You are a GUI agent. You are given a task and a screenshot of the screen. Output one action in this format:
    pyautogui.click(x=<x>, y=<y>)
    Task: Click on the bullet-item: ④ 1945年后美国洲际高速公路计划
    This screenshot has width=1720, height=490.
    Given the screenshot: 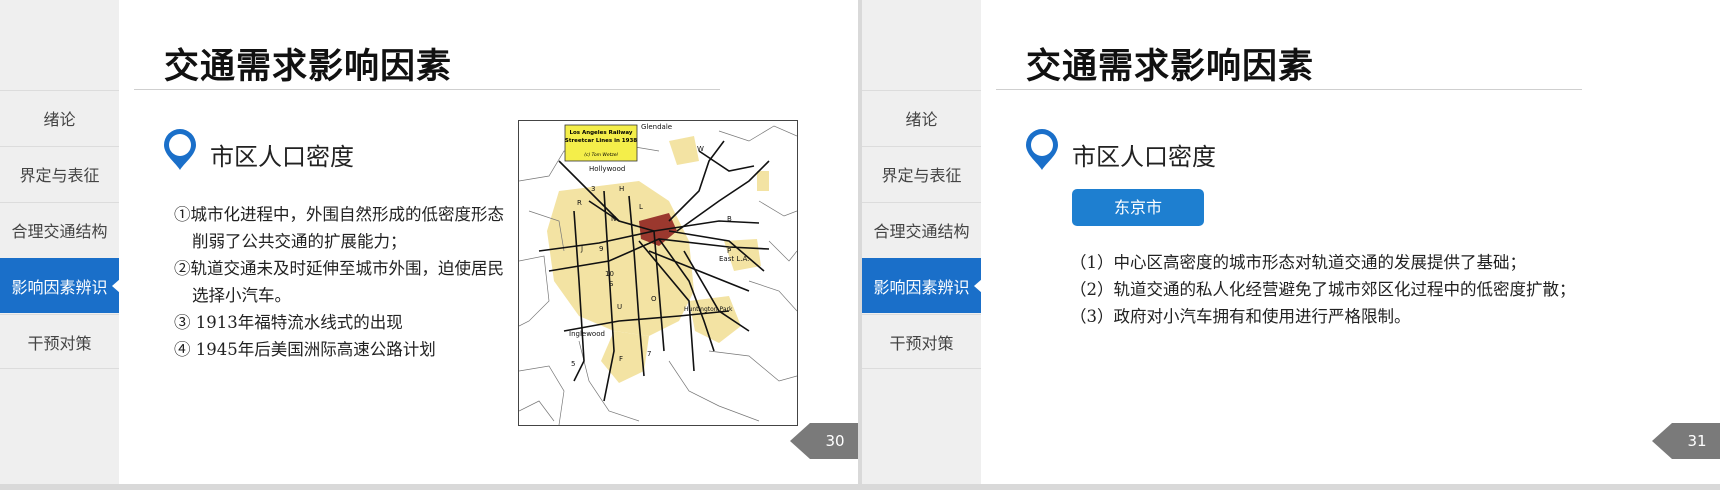 What is the action you would take?
    pyautogui.click(x=305, y=349)
    